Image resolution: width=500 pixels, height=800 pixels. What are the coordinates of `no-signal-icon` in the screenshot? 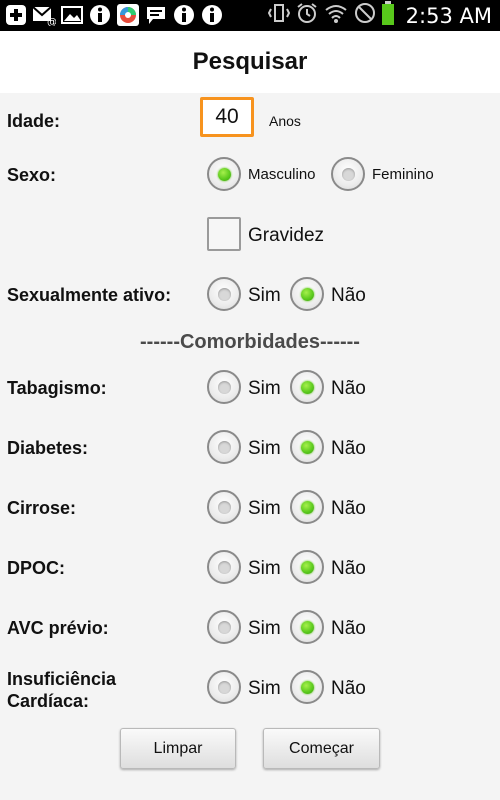 It's located at (365, 15).